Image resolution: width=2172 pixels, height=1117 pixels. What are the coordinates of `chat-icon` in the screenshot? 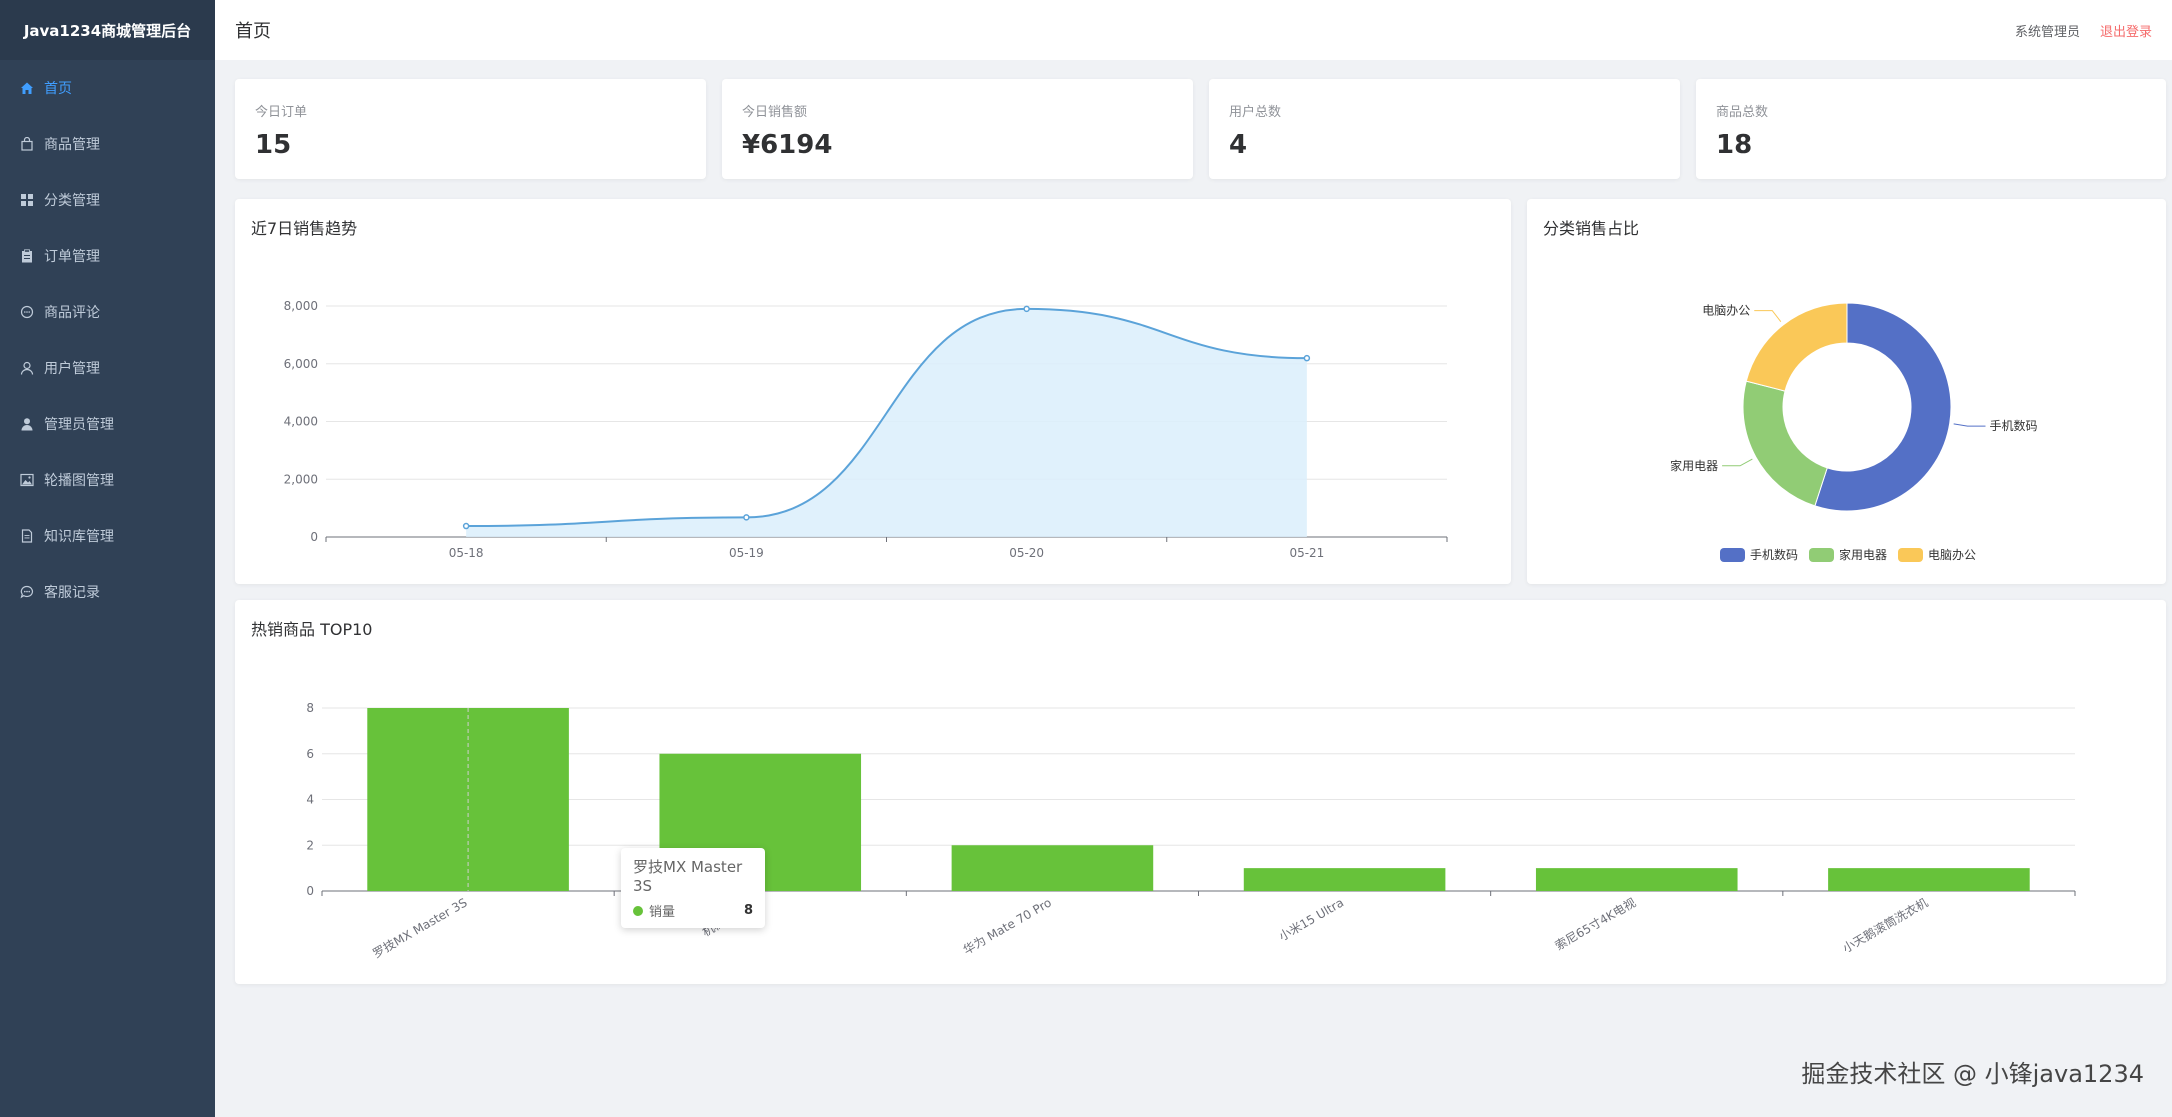 It's located at (27, 312).